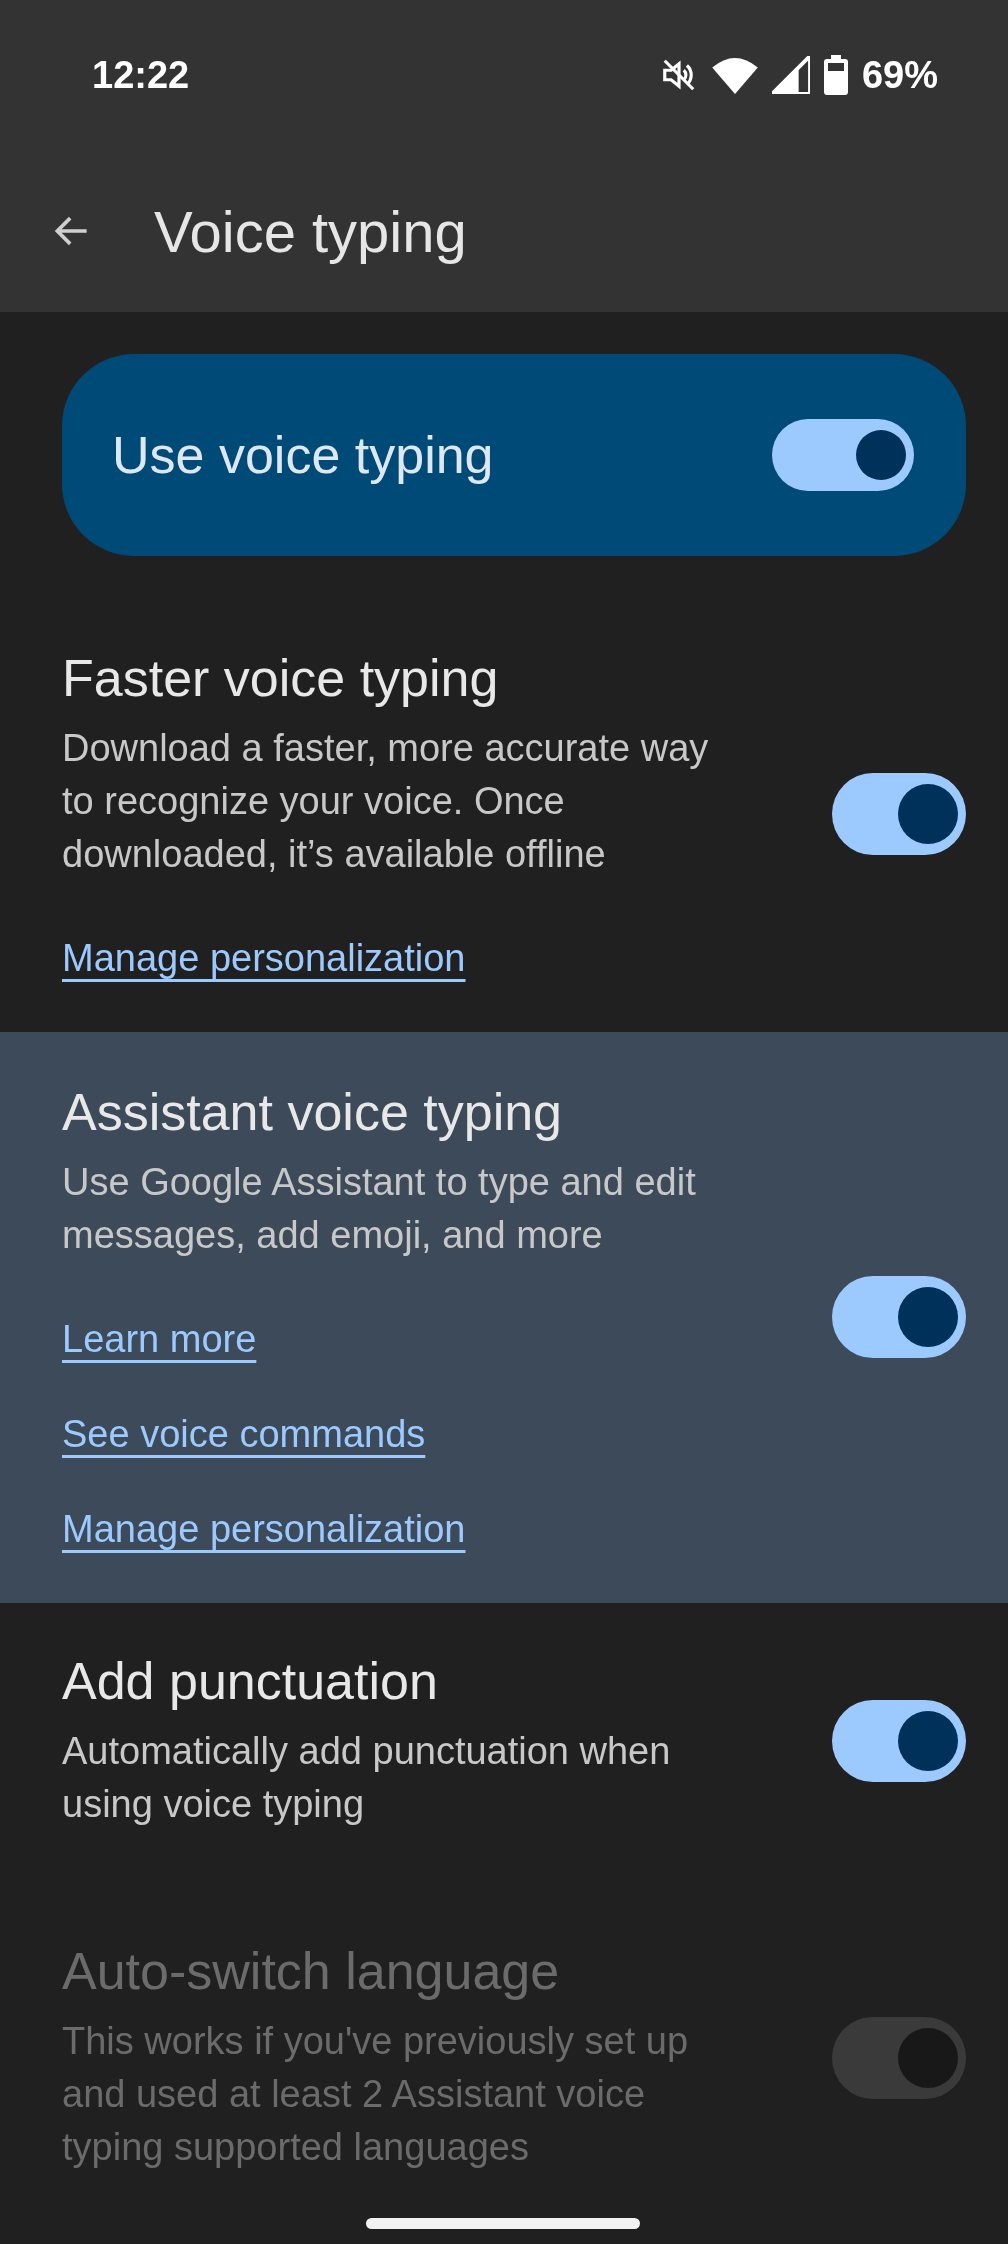 The height and width of the screenshot is (2244, 1008). Describe the element at coordinates (250, 1681) in the screenshot. I see `setting-title: Add punctuation` at that location.